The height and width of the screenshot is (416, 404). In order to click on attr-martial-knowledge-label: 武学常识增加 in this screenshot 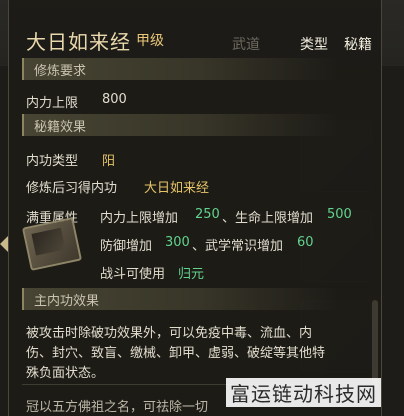, I will do `click(244, 246)`.